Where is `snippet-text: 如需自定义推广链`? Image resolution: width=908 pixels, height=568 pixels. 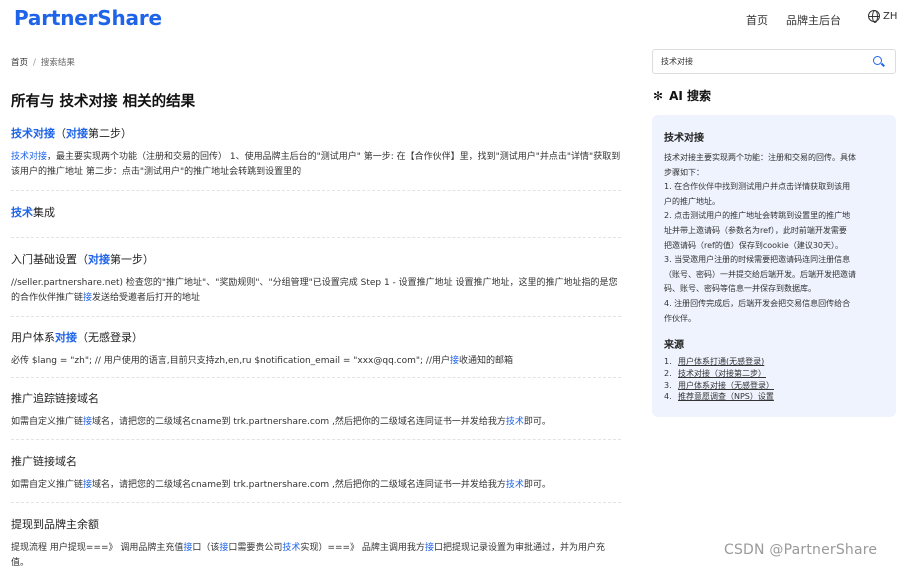
snippet-text: 如需自定义推广链 is located at coordinates (47, 422).